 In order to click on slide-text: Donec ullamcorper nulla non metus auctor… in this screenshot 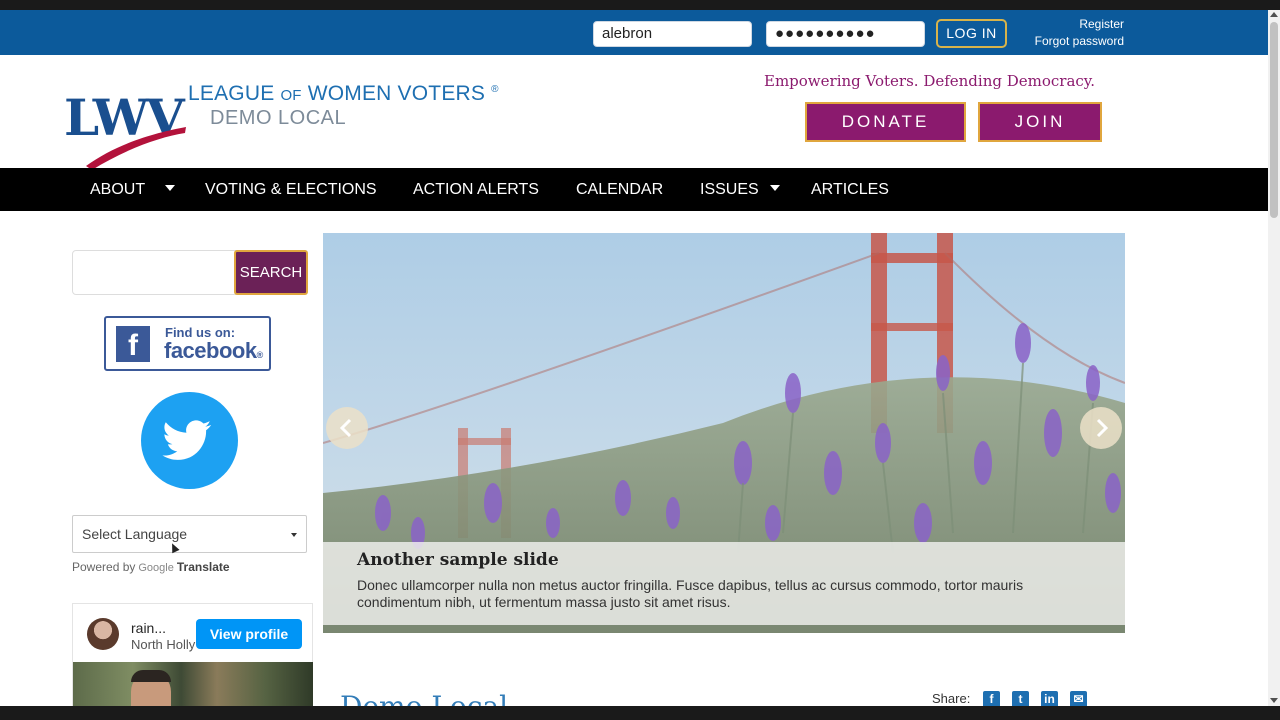, I will do `click(690, 593)`.